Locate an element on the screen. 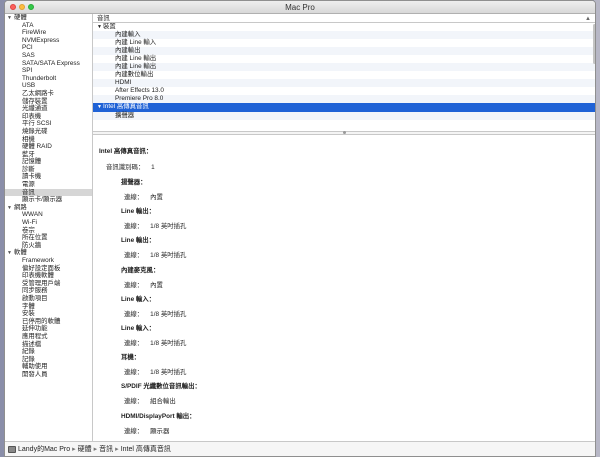 The image size is (600, 457). sidebar-item: Wi-Fi is located at coordinates (48, 223).